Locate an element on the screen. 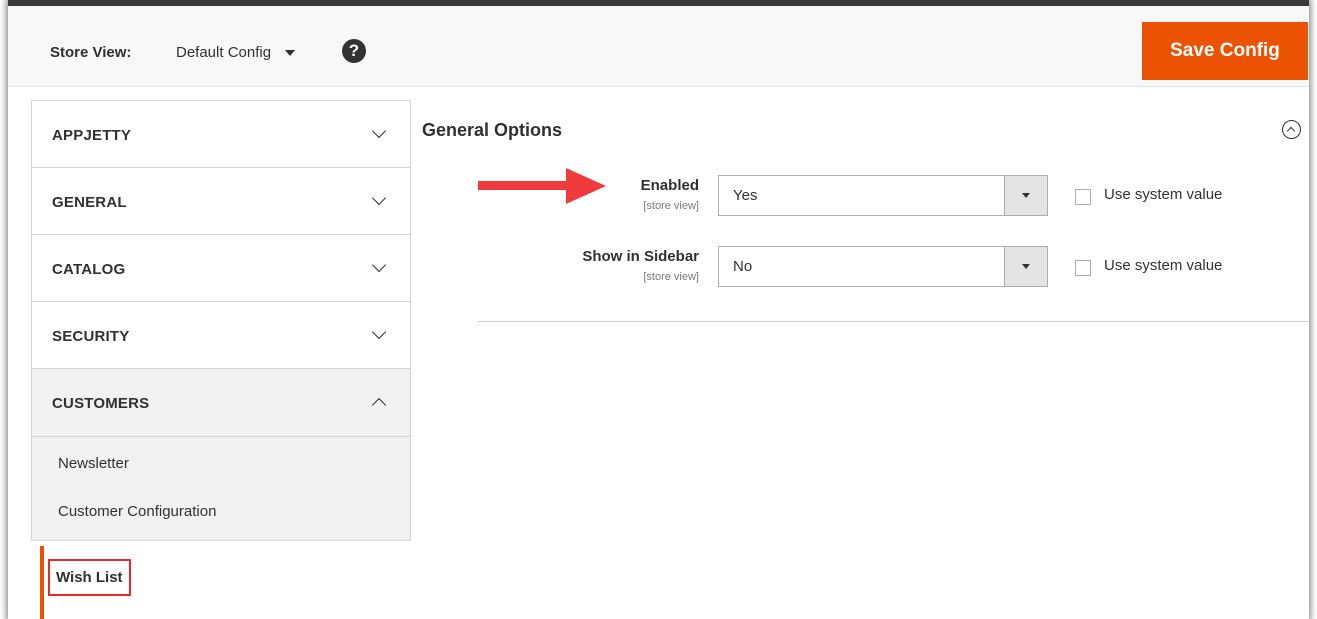 This screenshot has width=1317, height=619. store-view-toolbar: Store View: Default Config ? Save Config is located at coordinates (658, 46).